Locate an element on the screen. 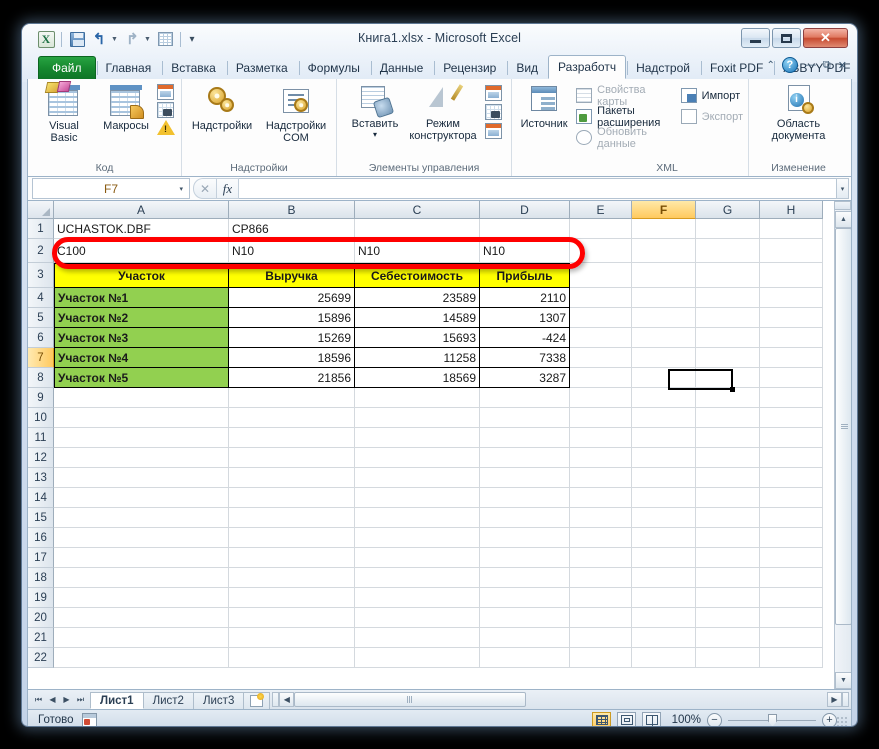 This screenshot has width=879, height=749. cell-h1 is located at coordinates (791, 229).